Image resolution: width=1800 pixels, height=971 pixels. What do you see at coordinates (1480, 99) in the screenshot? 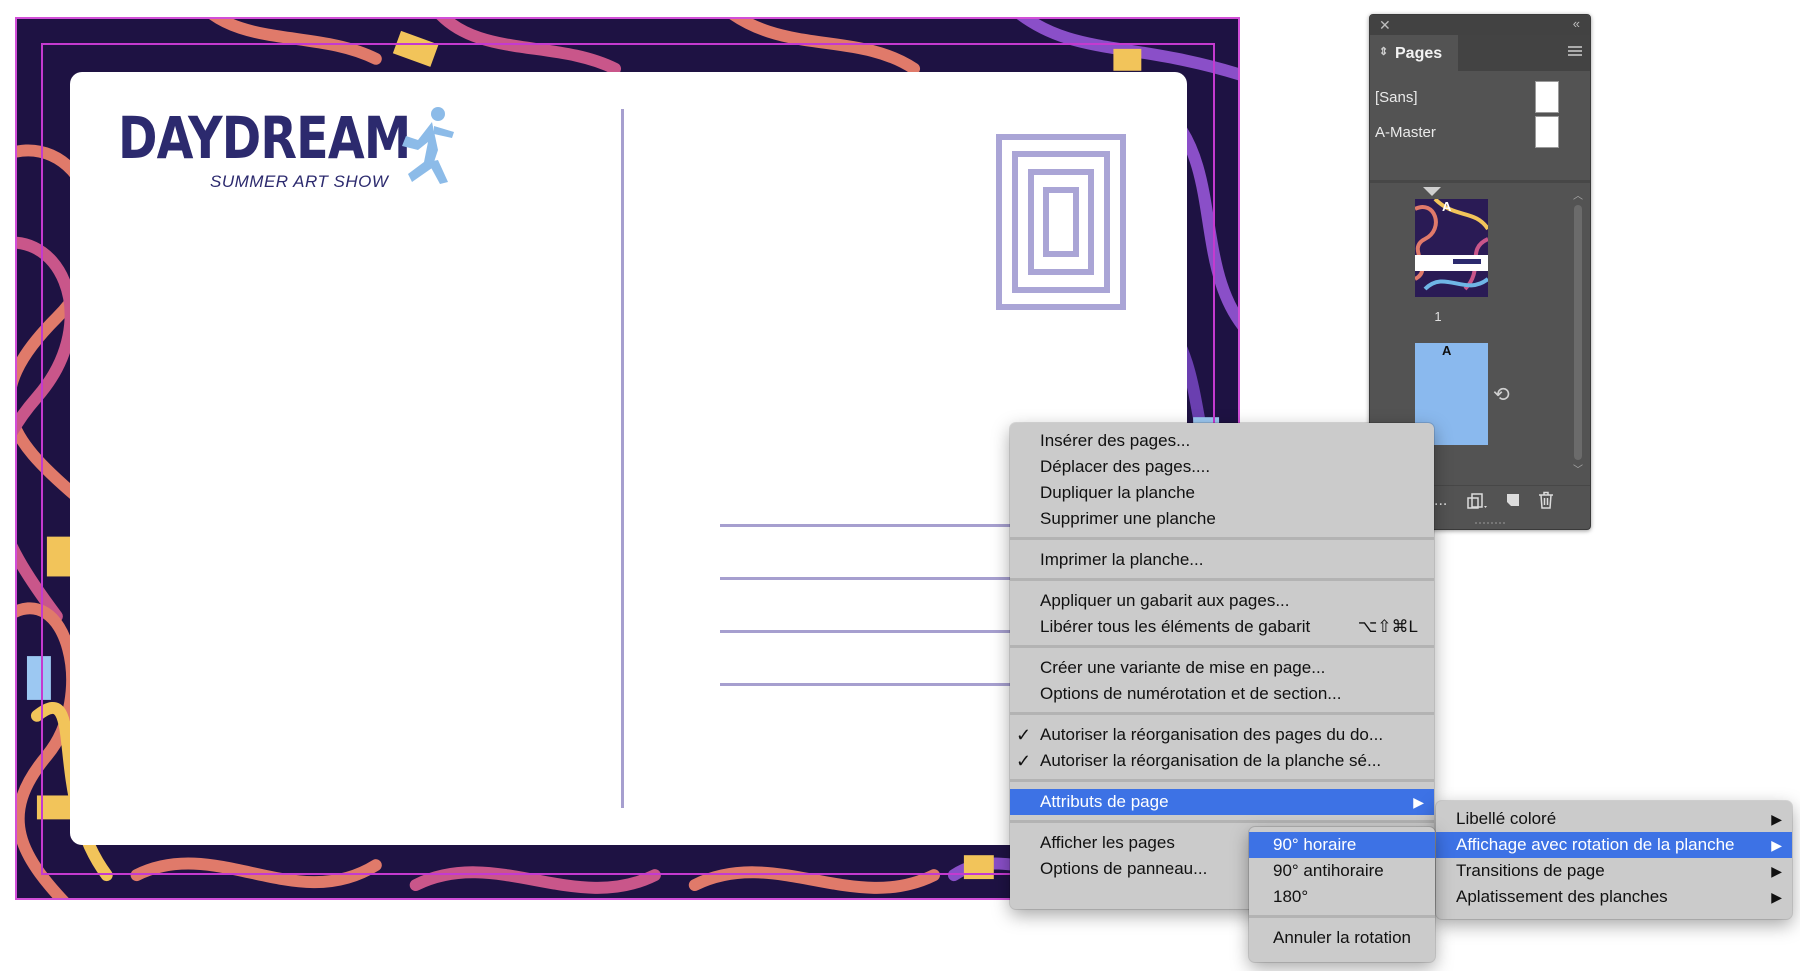
I see `master-row-none: [Sans]` at bounding box center [1480, 99].